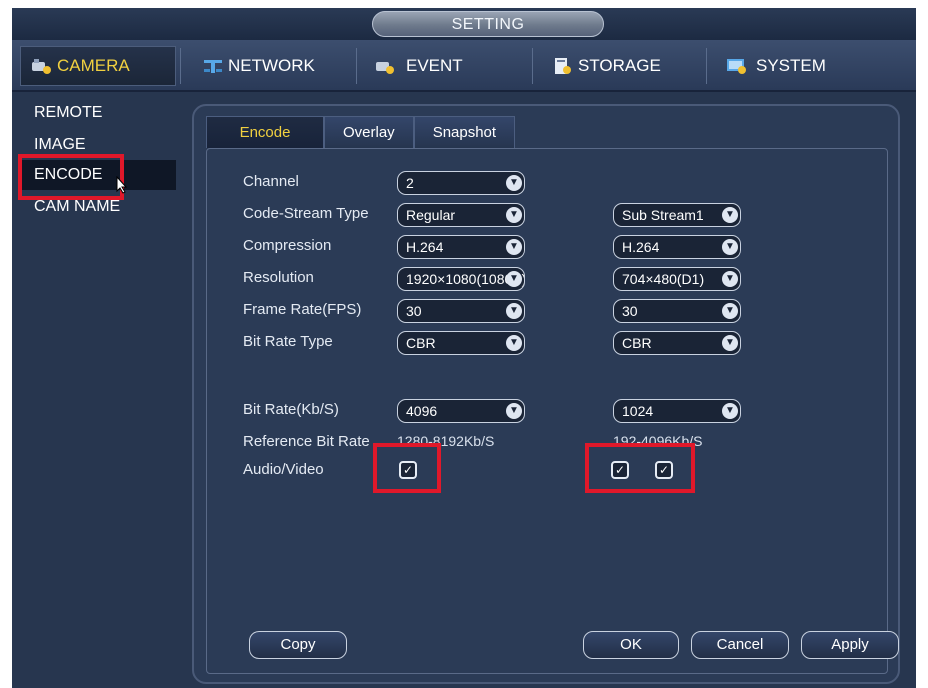 This screenshot has width=928, height=688. What do you see at coordinates (278, 277) in the screenshot?
I see `label-resolution: Resolution` at bounding box center [278, 277].